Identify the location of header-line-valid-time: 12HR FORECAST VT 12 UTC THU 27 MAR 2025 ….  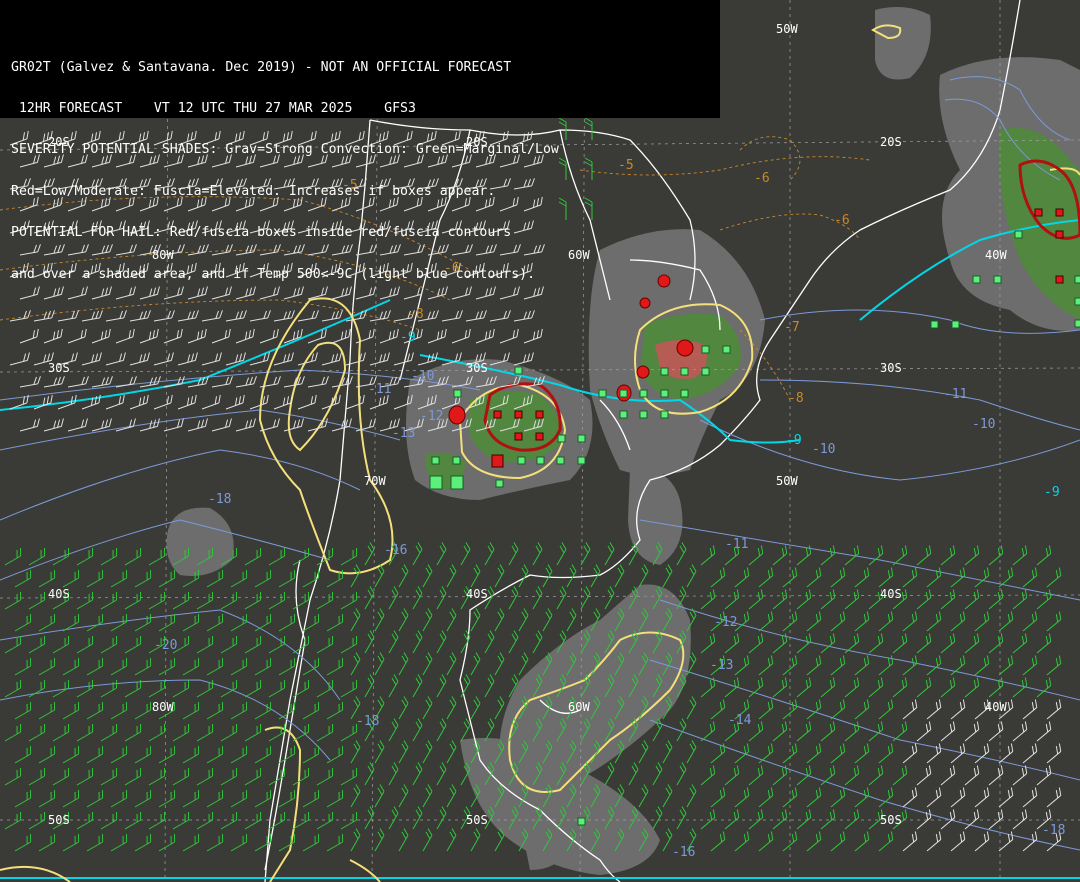
(213, 108).